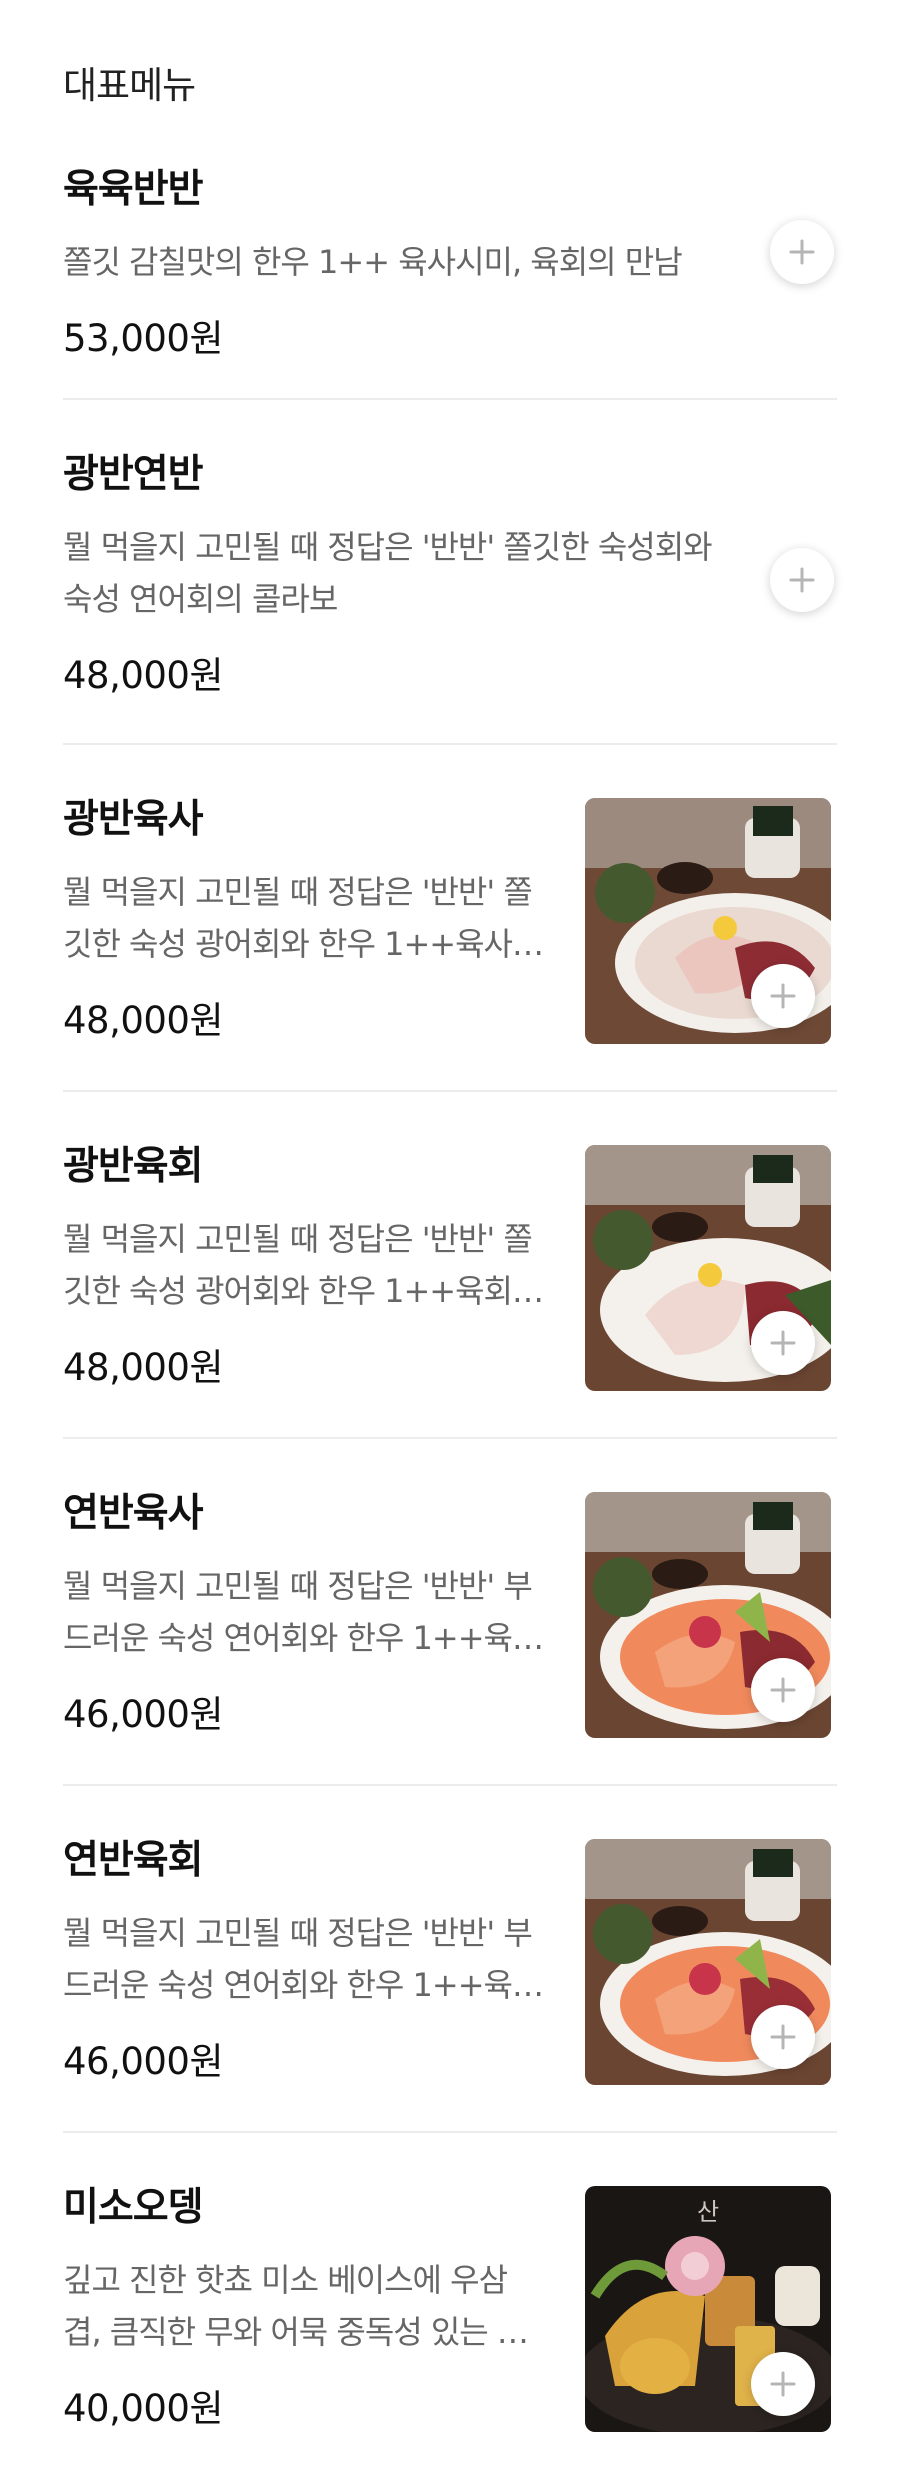  What do you see at coordinates (143, 675) in the screenshot?
I see `menu-item-price: 48,000원` at bounding box center [143, 675].